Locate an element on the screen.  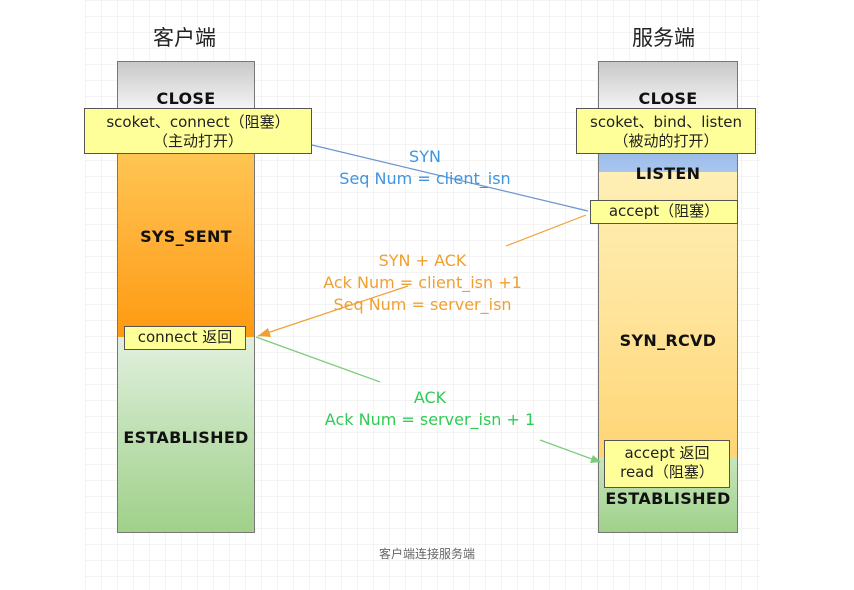
synack-seq-label: Seq Num = server_isn is located at coordinates (422, 304).